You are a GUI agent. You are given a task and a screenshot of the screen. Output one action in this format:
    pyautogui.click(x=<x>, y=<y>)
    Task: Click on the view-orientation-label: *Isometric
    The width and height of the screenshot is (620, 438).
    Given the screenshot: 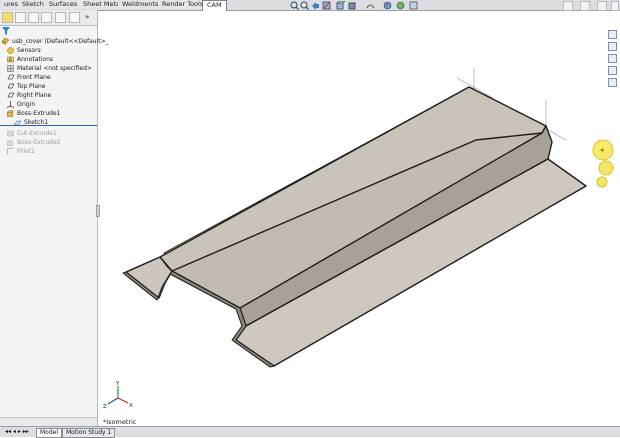 What is the action you would take?
    pyautogui.click(x=120, y=422)
    